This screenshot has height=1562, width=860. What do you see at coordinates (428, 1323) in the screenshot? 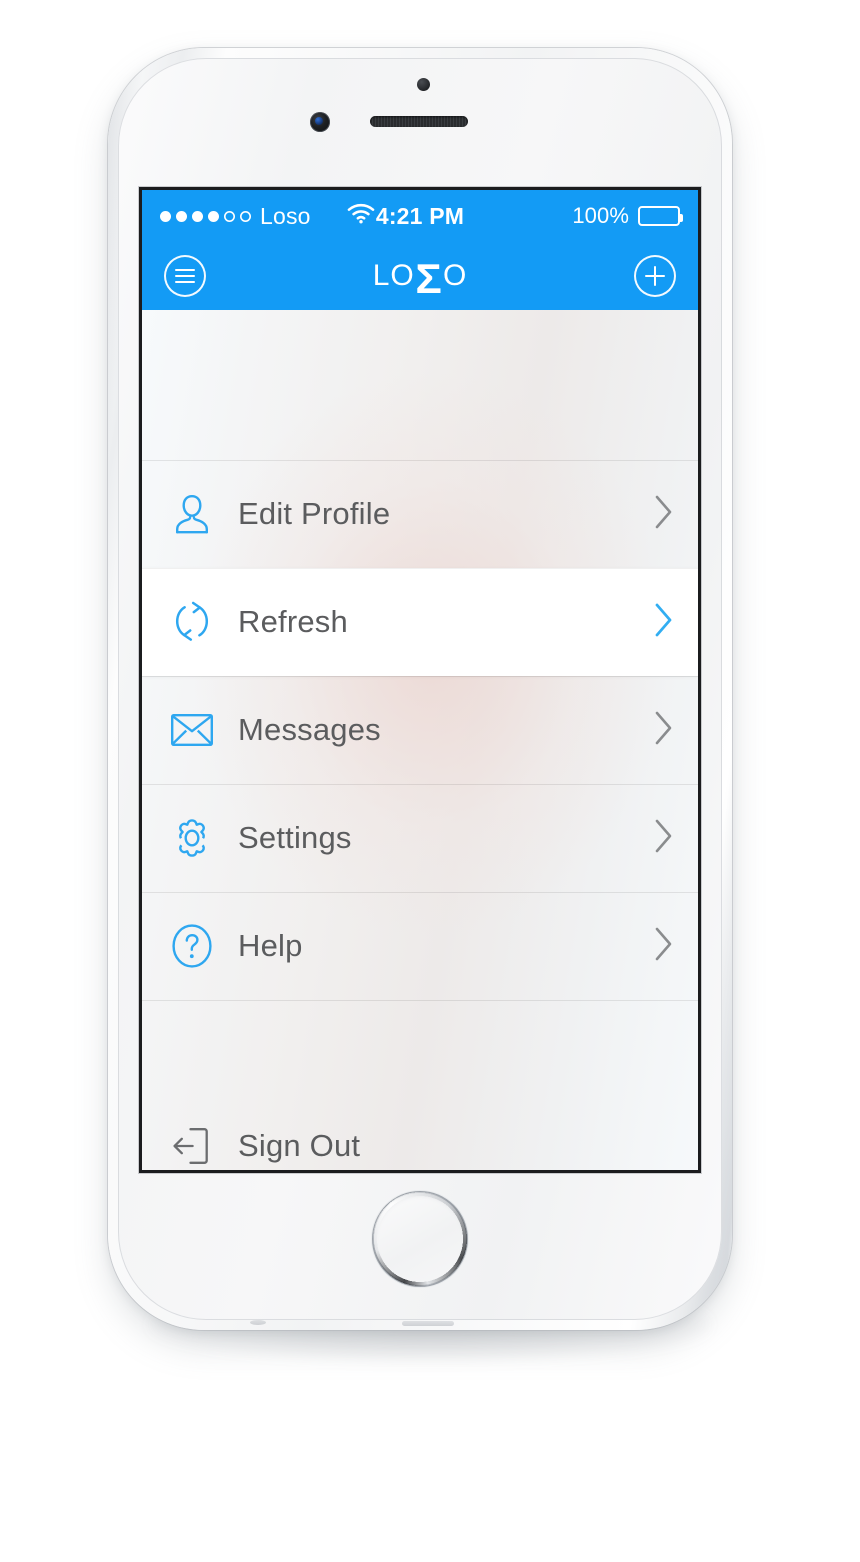
I see `bottom-speaker-icon` at bounding box center [428, 1323].